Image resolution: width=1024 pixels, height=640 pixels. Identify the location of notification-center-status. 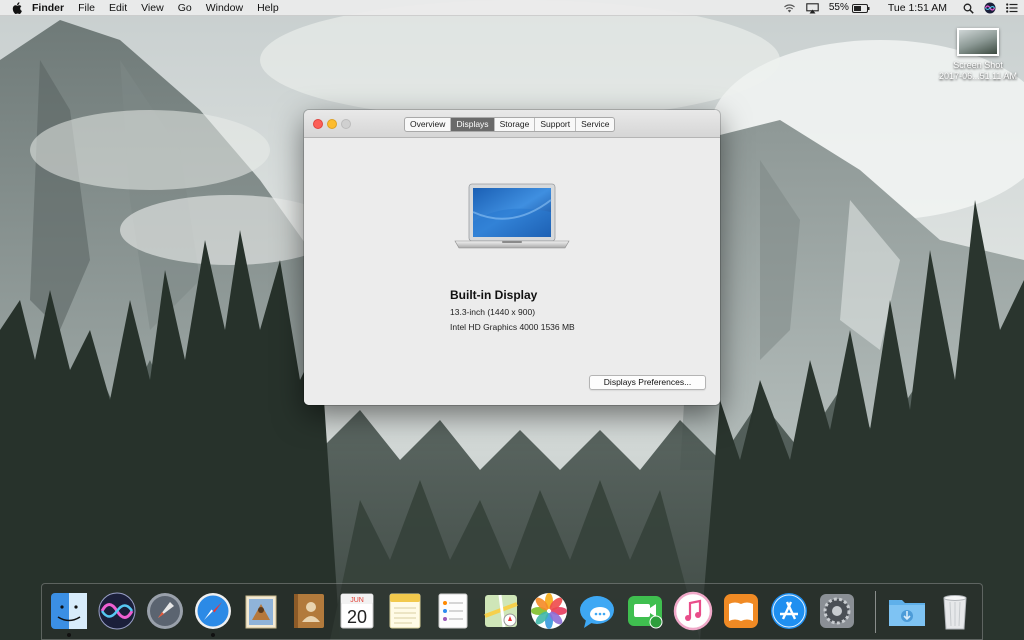
(1012, 8).